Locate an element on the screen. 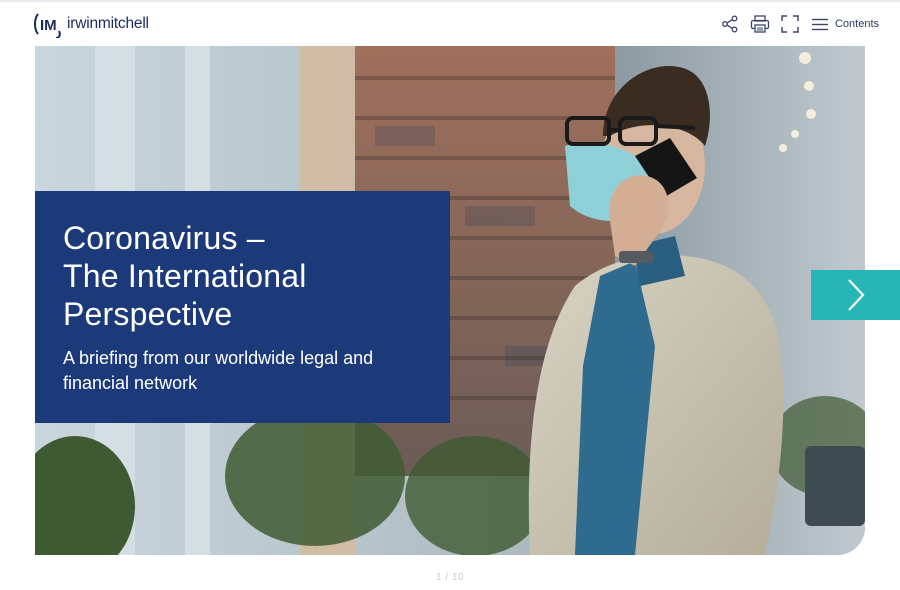  next-page-button is located at coordinates (855, 295).